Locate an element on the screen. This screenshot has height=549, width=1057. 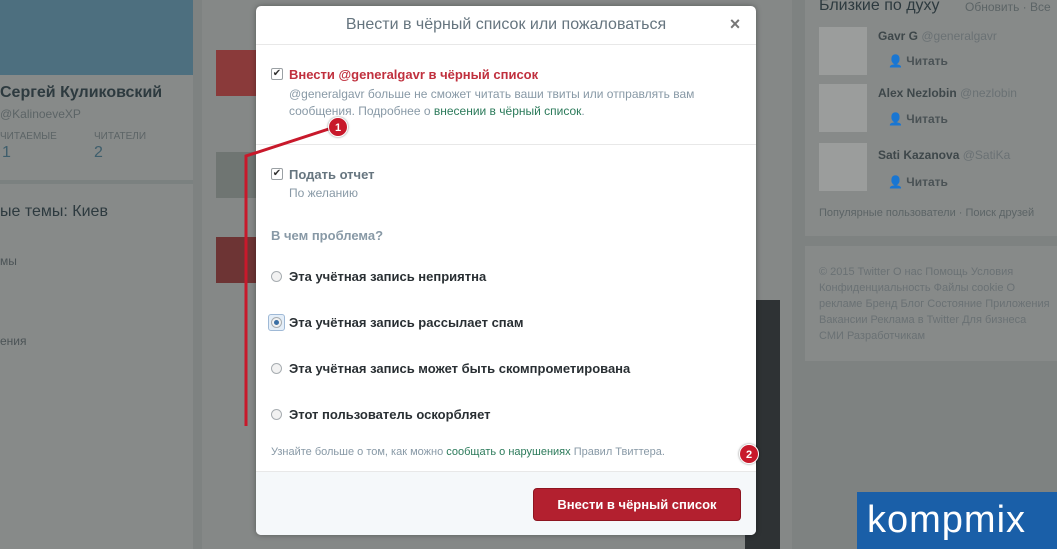
callout-1: 1 is located at coordinates (338, 127).